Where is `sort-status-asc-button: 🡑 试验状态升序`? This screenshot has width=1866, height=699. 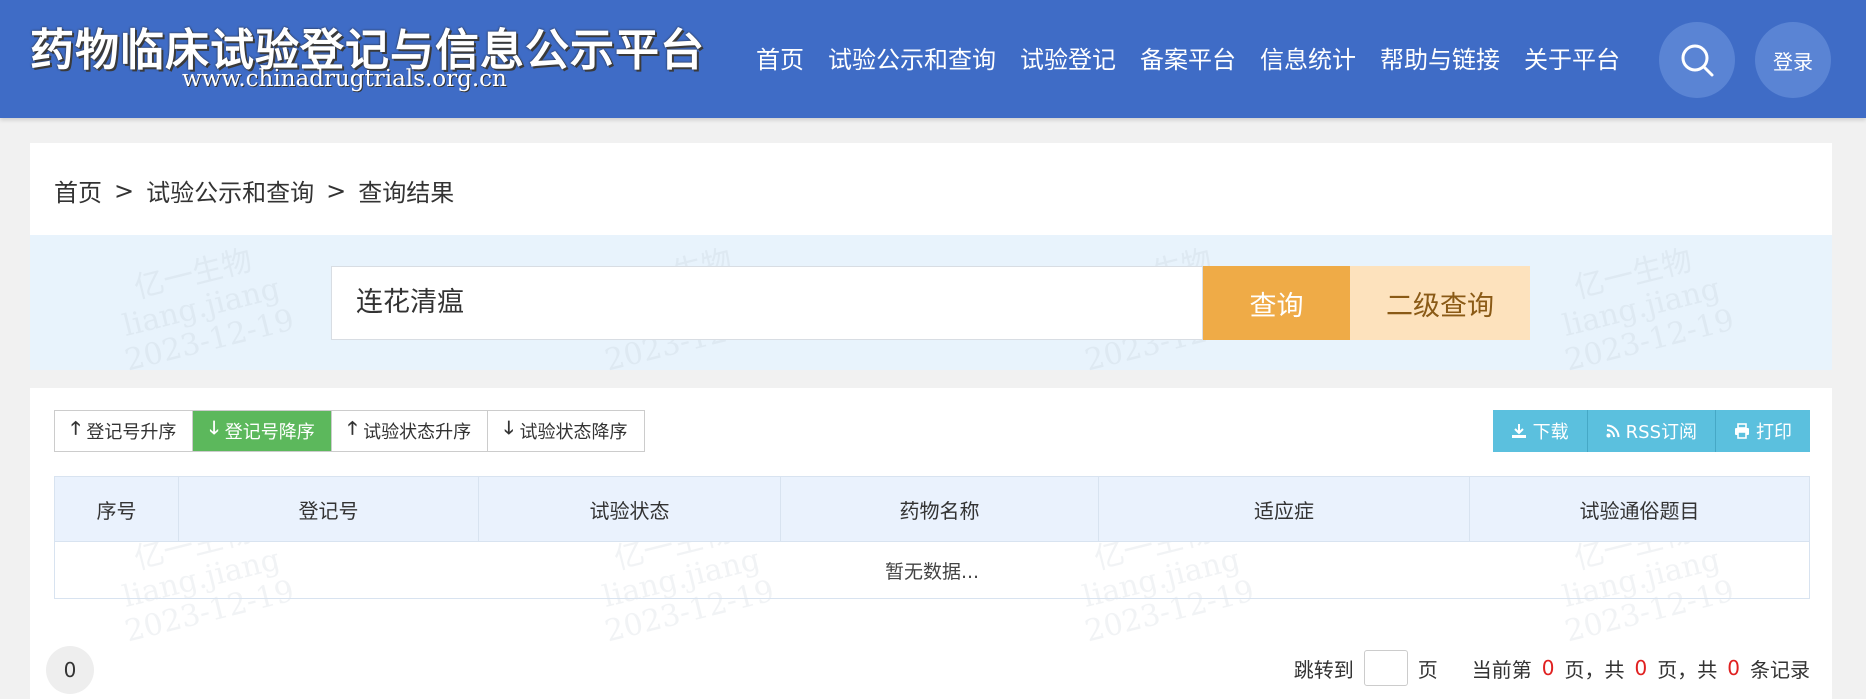 sort-status-asc-button: 🡑 试验状态升序 is located at coordinates (410, 431).